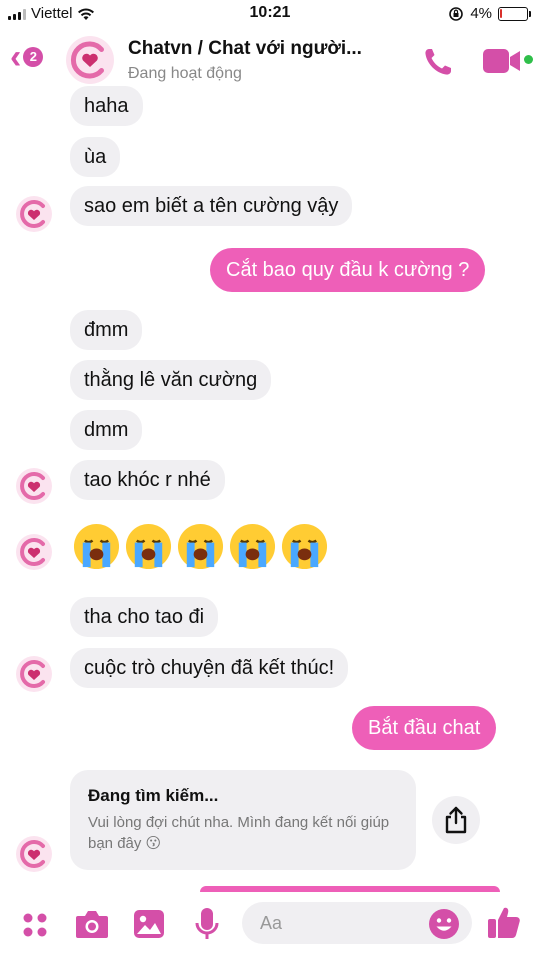 This screenshot has height=960, width=540. I want to click on incoming-message: tao khóc r nhé, so click(147, 480).